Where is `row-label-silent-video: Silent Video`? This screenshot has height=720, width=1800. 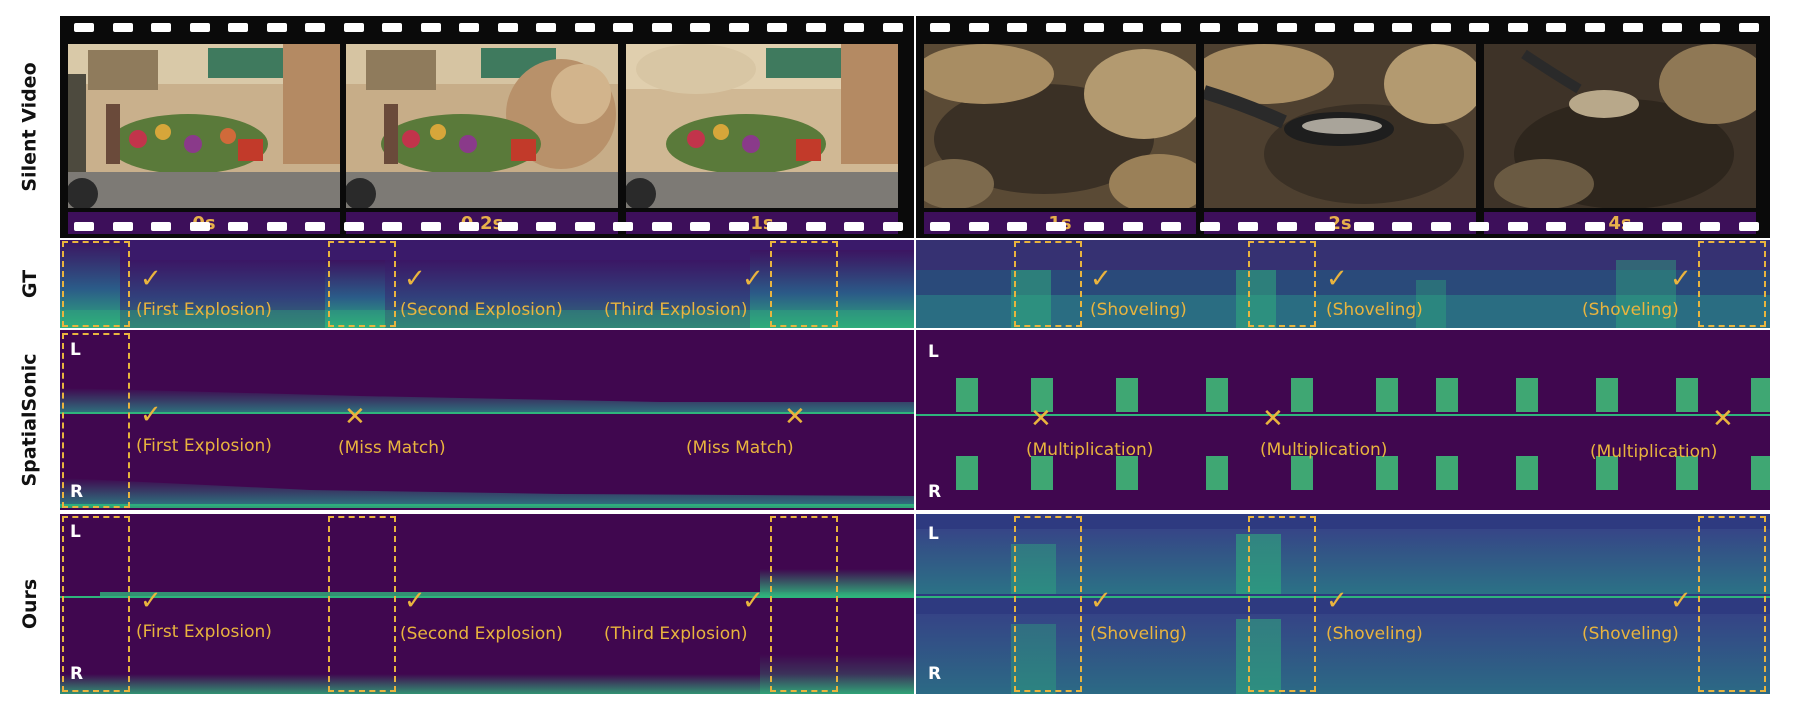
row-label-silent-video: Silent Video is located at coordinates (30, 127).